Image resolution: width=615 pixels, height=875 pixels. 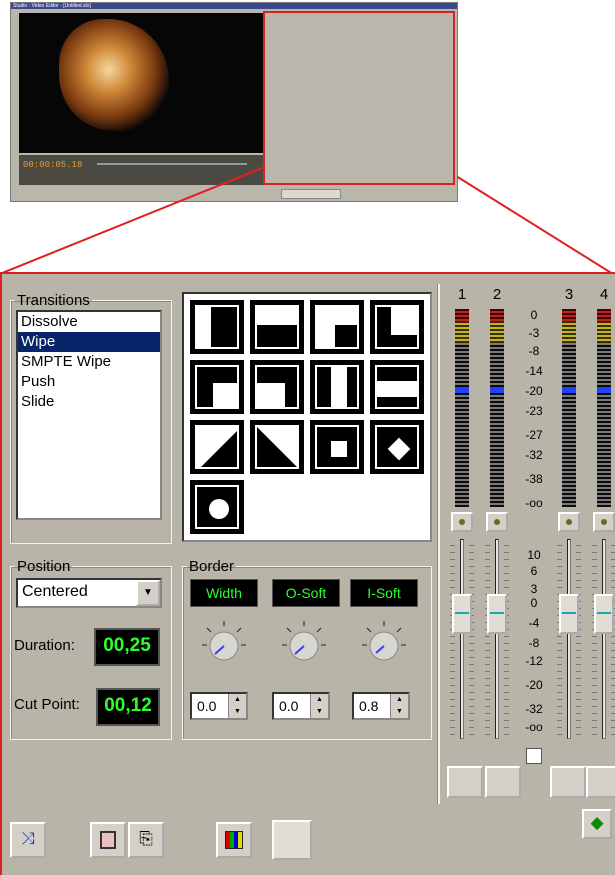 What do you see at coordinates (384, 593) in the screenshot?
I see `isoft-header: I-Soft` at bounding box center [384, 593].